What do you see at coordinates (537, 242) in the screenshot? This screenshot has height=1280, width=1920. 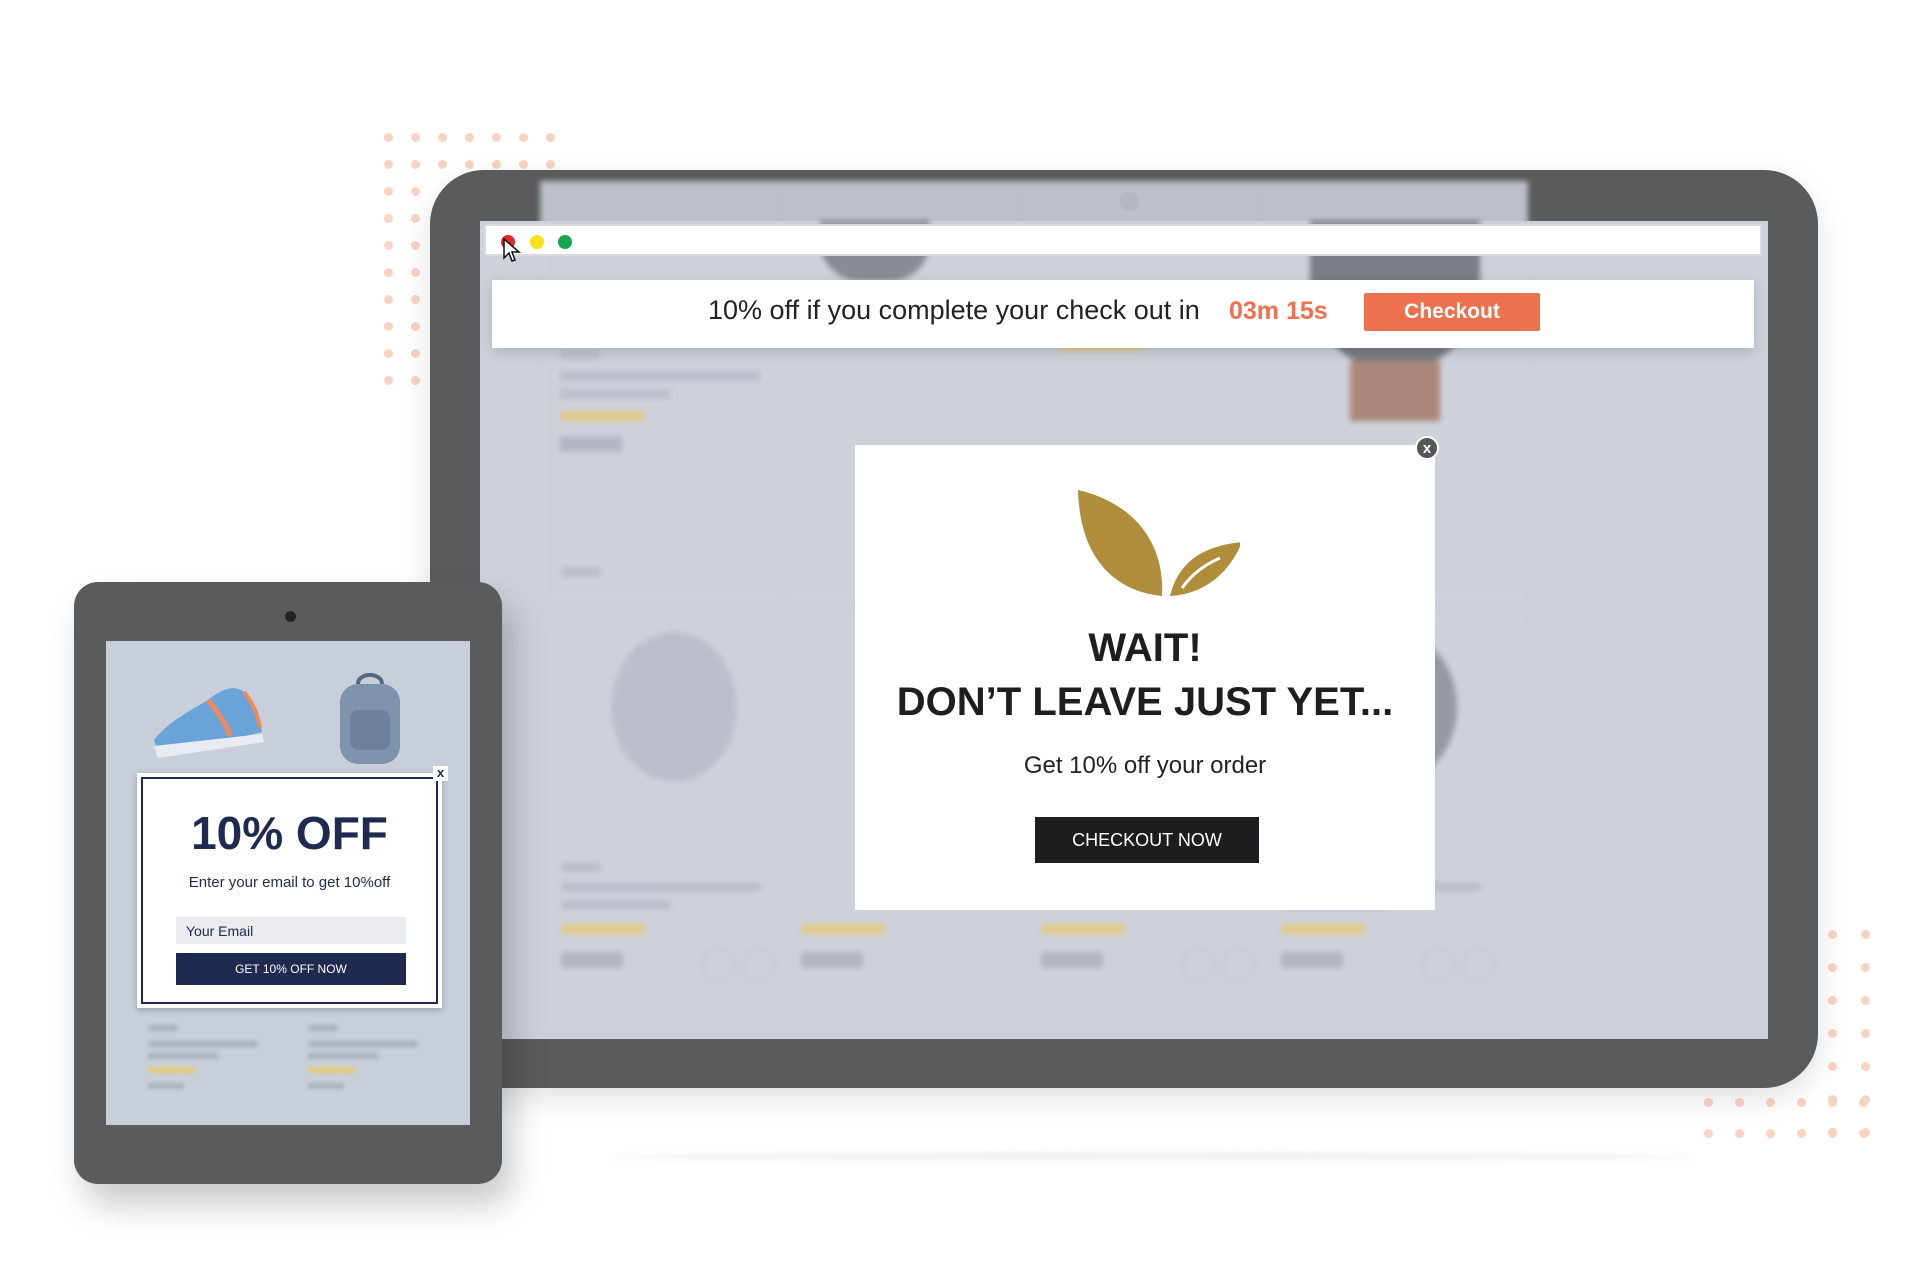 I see `minimize-dot` at bounding box center [537, 242].